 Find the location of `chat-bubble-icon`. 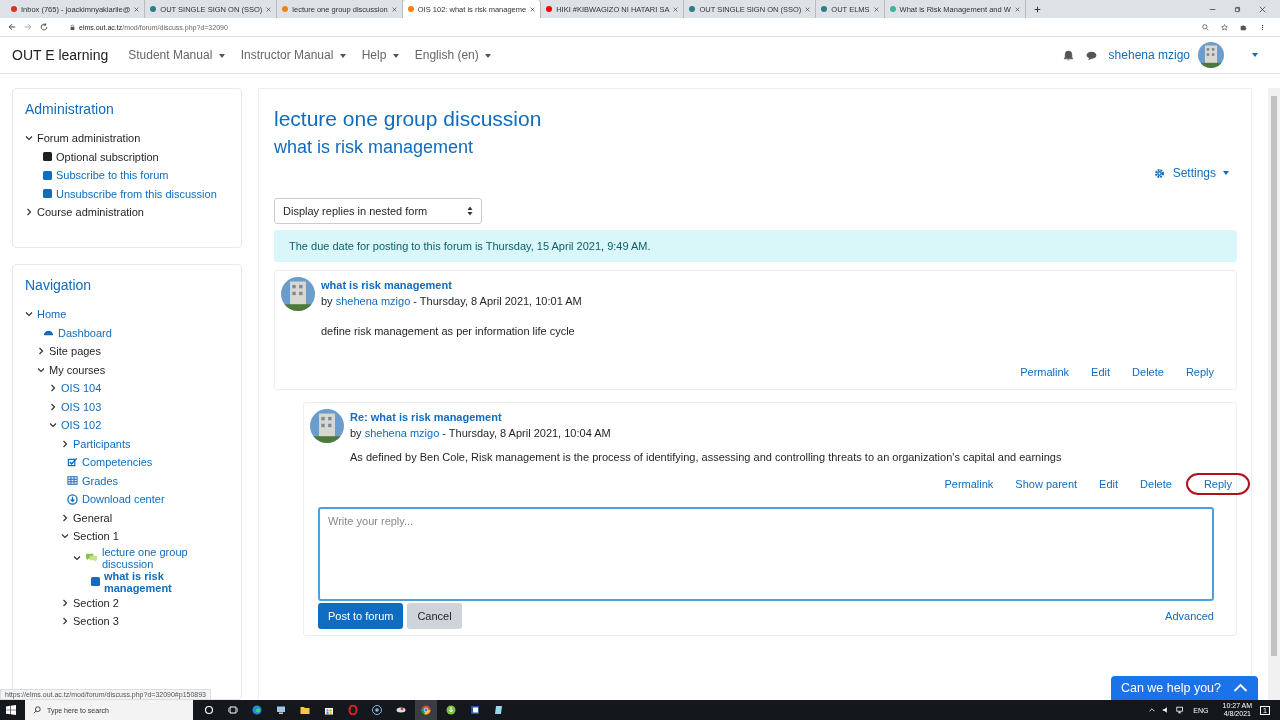

chat-bubble-icon is located at coordinates (1091, 55).